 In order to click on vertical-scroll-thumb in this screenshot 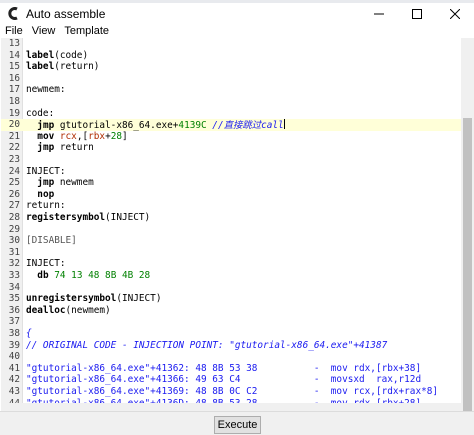, I will do `click(467, 265)`.